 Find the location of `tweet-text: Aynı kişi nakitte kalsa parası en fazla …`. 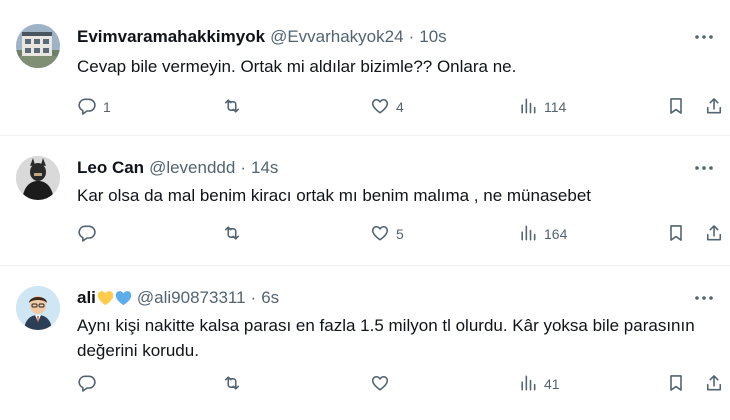

tweet-text: Aynı kişi nakitte kalsa parası en fazla … is located at coordinates (386, 338).